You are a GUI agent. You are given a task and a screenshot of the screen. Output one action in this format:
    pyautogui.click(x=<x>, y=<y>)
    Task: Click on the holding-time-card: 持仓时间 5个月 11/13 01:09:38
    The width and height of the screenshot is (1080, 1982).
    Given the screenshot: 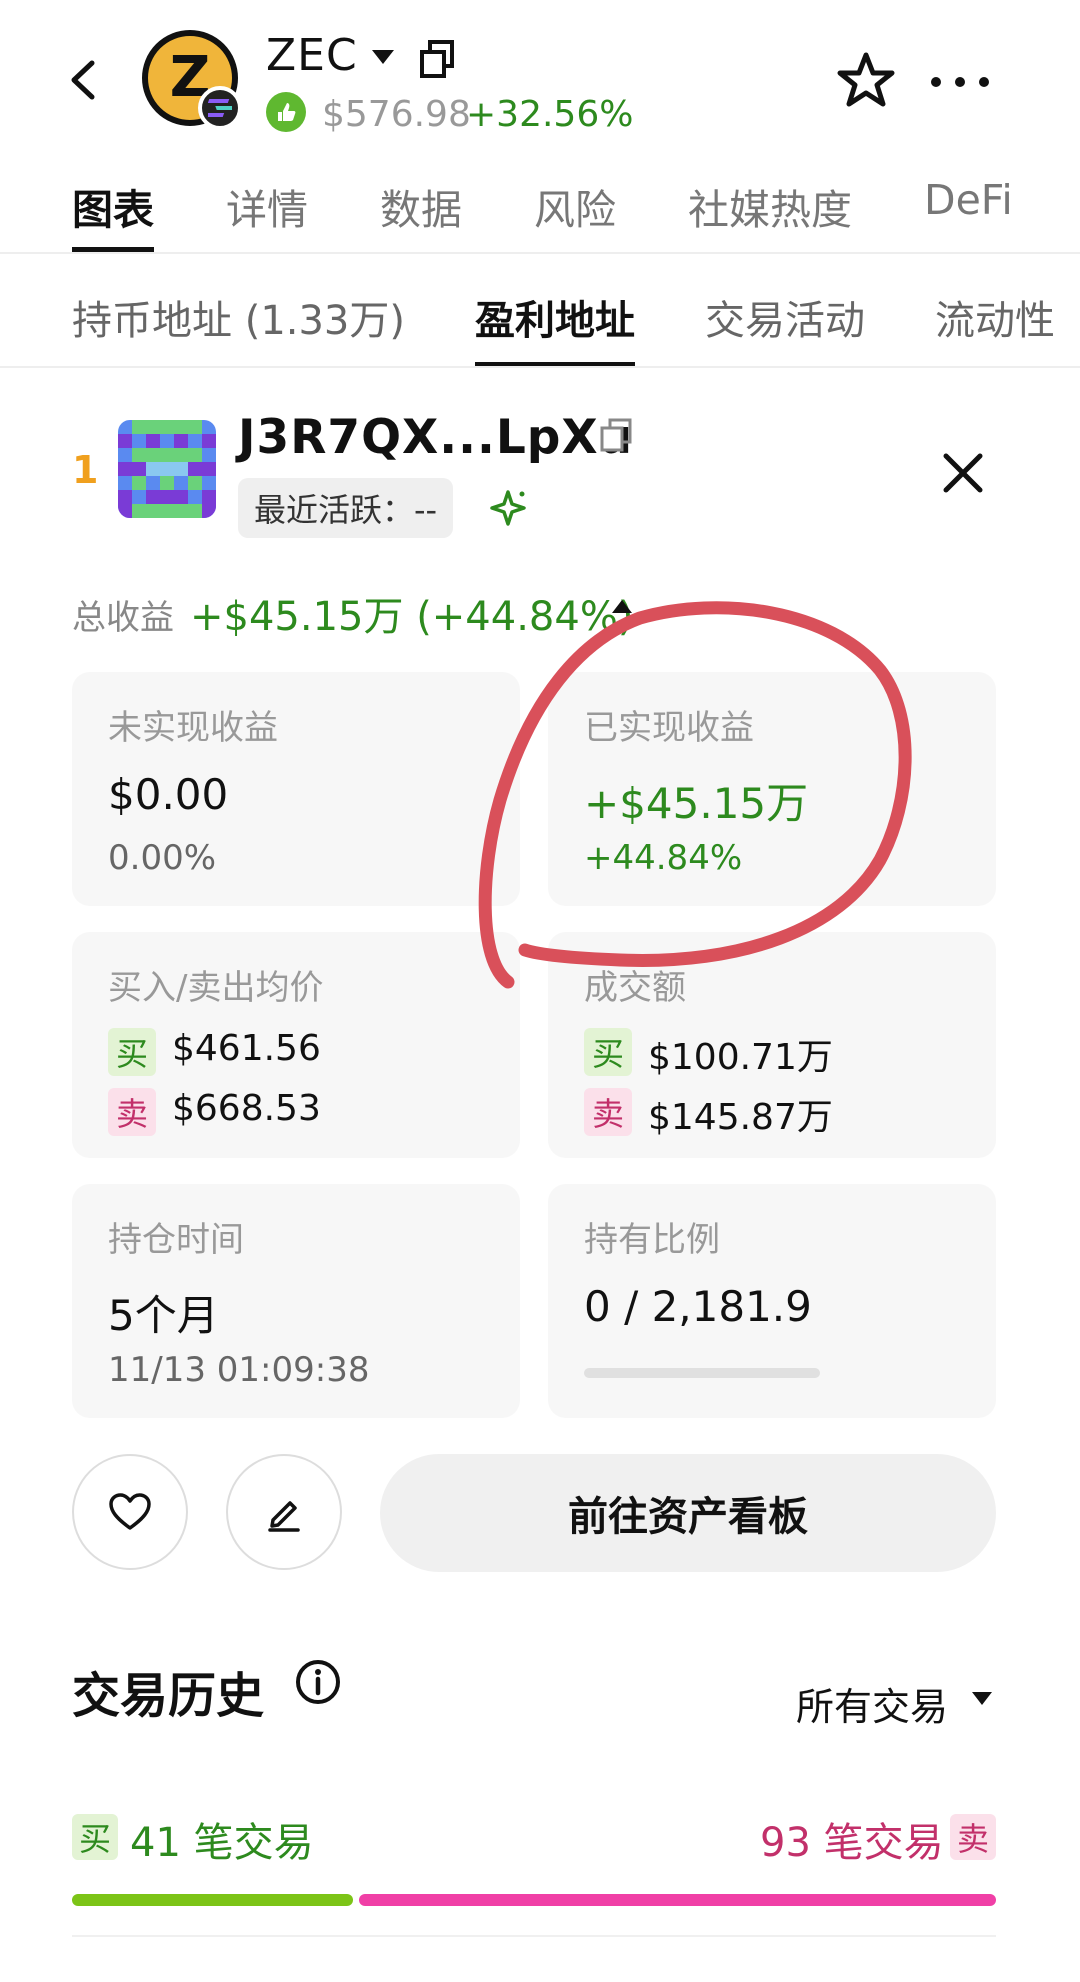 What is the action you would take?
    pyautogui.click(x=296, y=1301)
    